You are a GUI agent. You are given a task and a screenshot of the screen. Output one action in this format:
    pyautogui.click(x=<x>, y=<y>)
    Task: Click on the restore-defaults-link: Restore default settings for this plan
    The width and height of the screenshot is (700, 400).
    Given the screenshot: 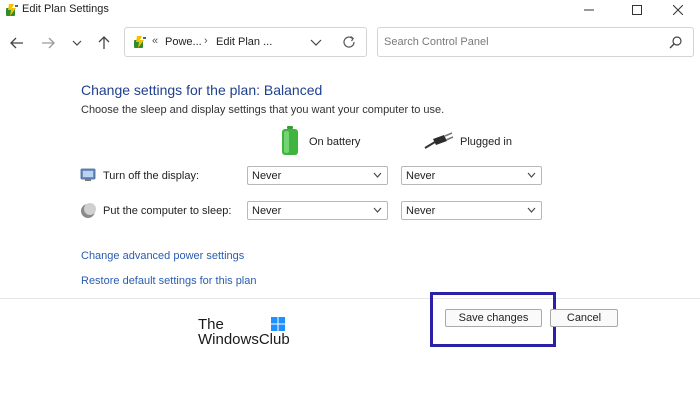 What is the action you would take?
    pyautogui.click(x=168, y=281)
    